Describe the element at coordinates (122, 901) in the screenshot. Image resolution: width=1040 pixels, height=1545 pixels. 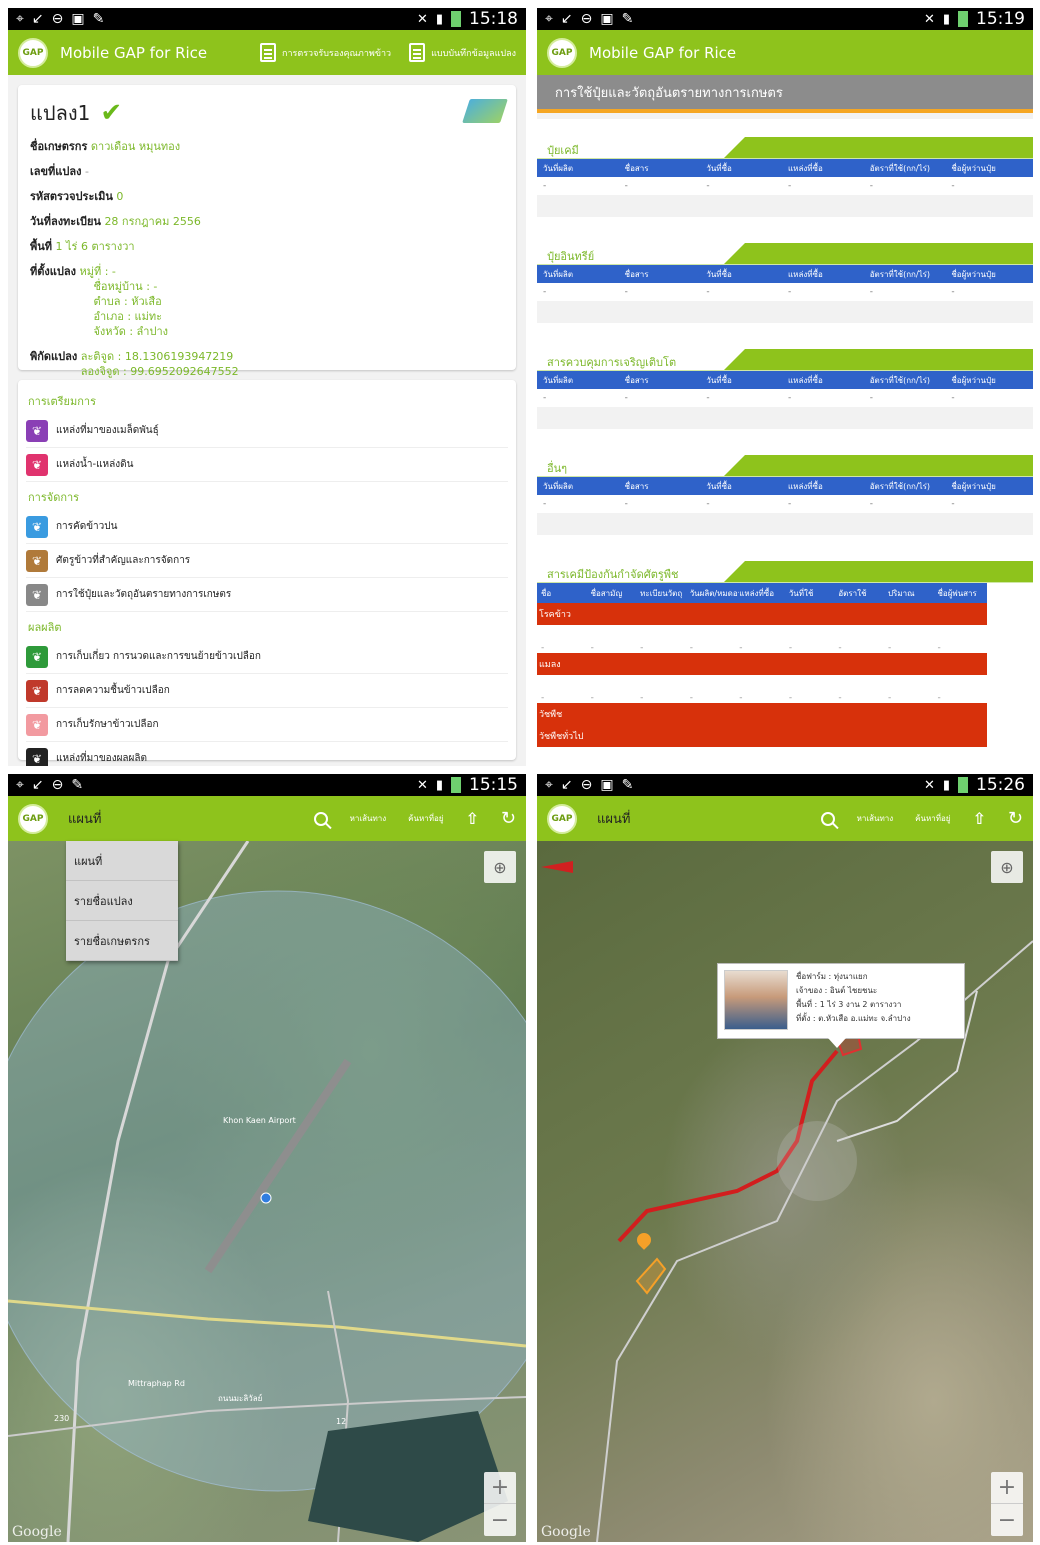
I see `dropdown-item-plots: รายชื่อแปลง` at that location.